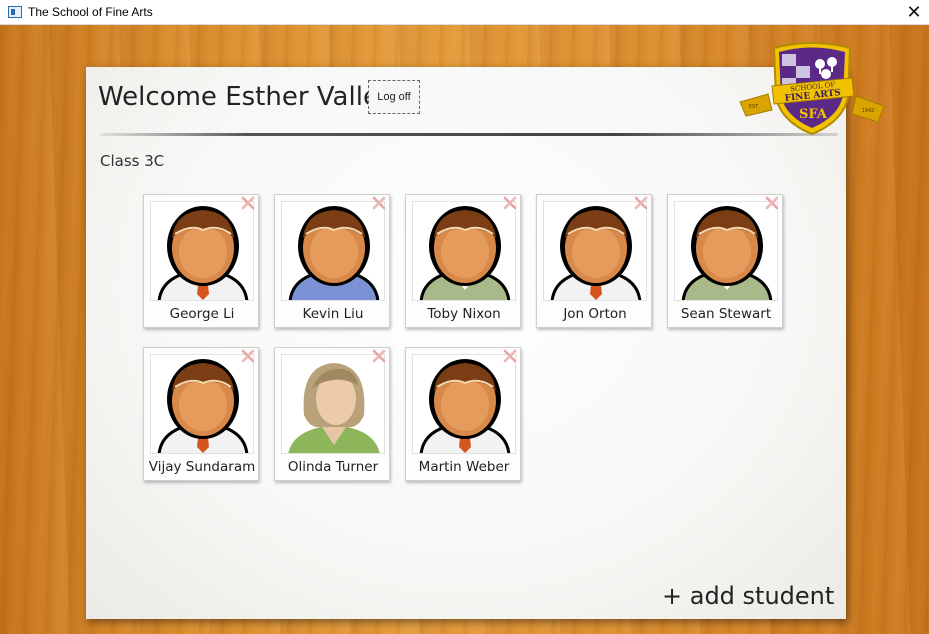 This screenshot has width=929, height=634. What do you see at coordinates (15, 12) in the screenshot?
I see `app-window-icon` at bounding box center [15, 12].